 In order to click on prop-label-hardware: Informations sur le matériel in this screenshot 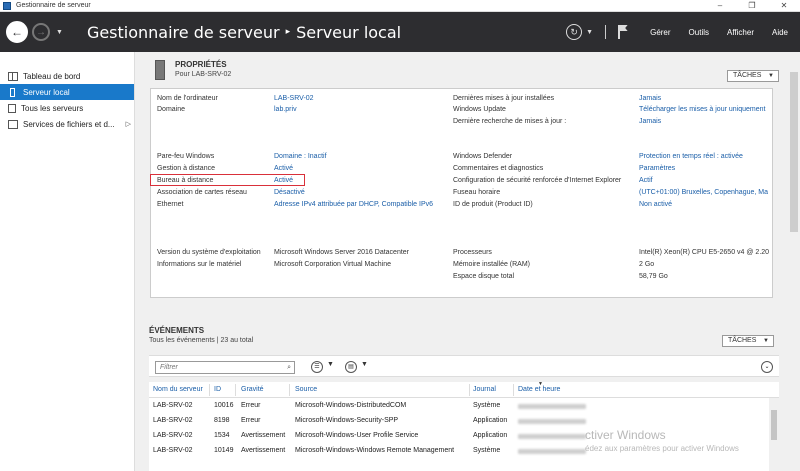, I will do `click(199, 264)`.